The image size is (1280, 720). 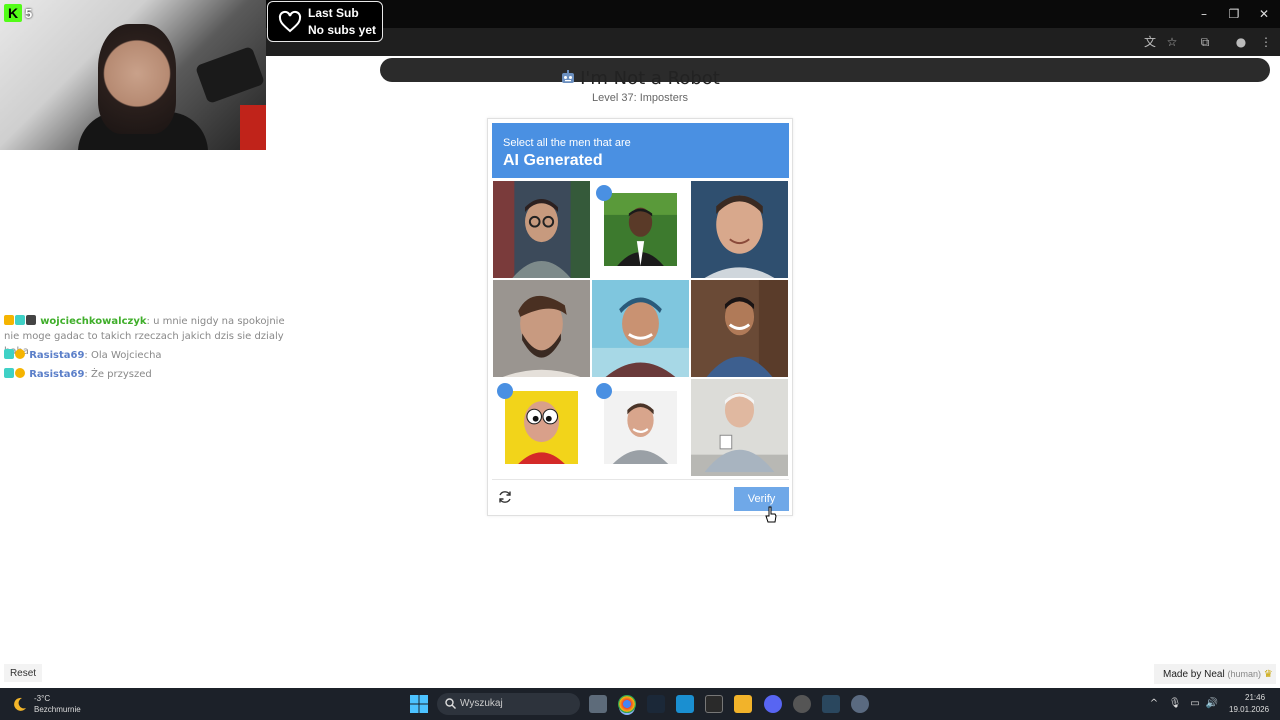 What do you see at coordinates (1234, 14) in the screenshot?
I see `restore-icon: ❐` at bounding box center [1234, 14].